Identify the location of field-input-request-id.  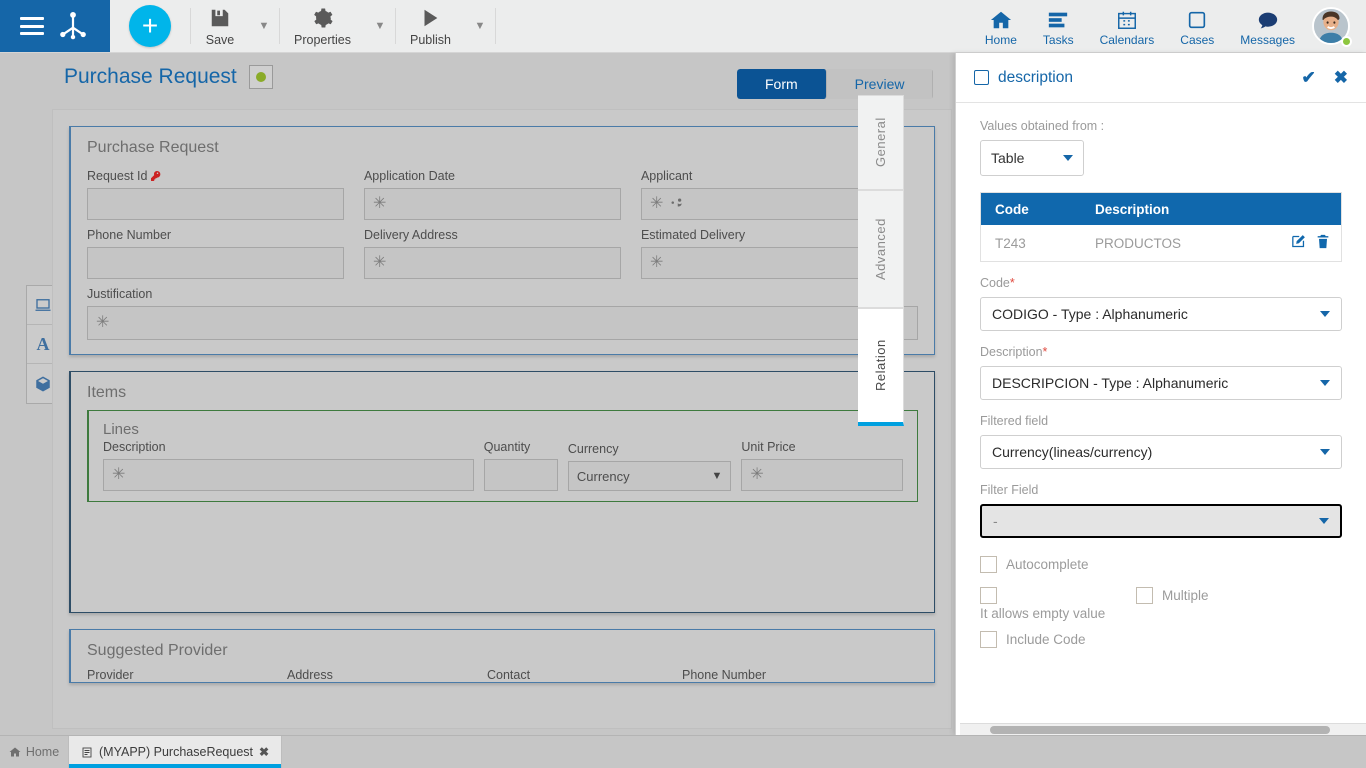
(215, 204).